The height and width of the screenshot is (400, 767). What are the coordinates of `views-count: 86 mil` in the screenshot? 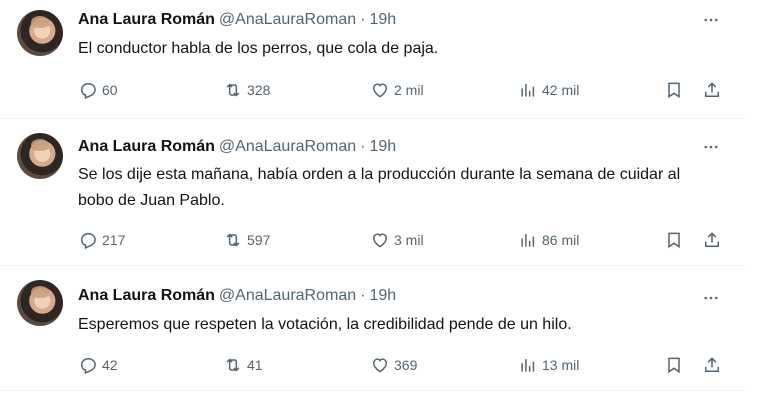 It's located at (561, 240).